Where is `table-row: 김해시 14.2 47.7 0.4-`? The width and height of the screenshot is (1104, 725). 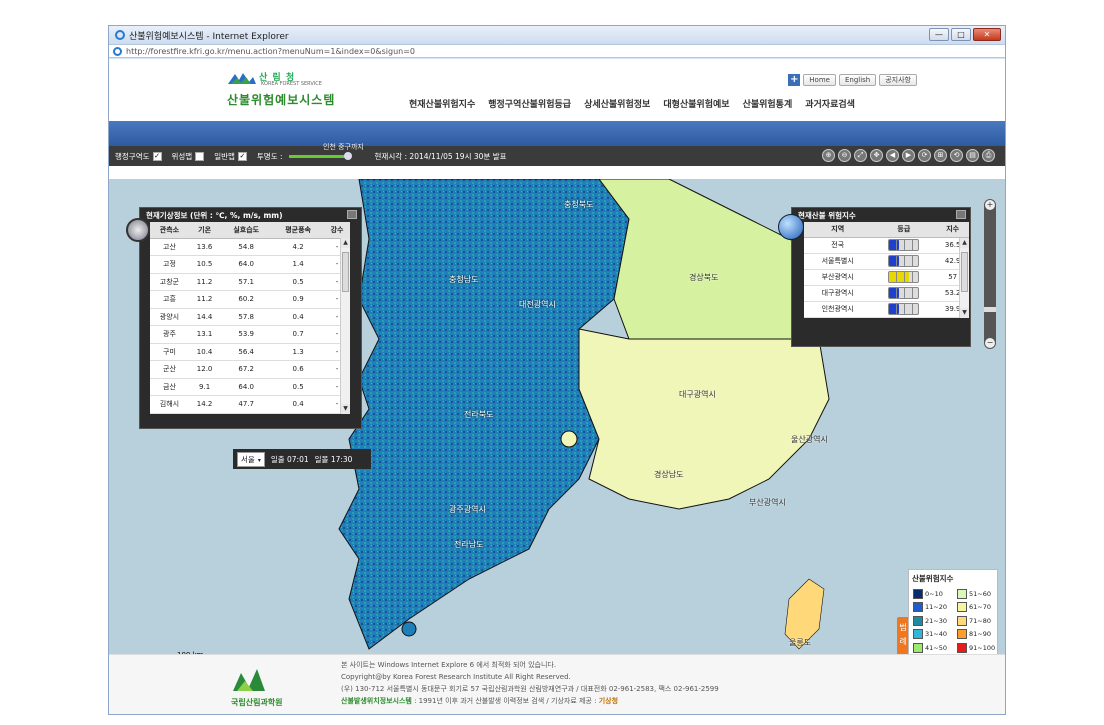
table-row: 김해시 14.2 47.7 0.4- is located at coordinates (250, 404).